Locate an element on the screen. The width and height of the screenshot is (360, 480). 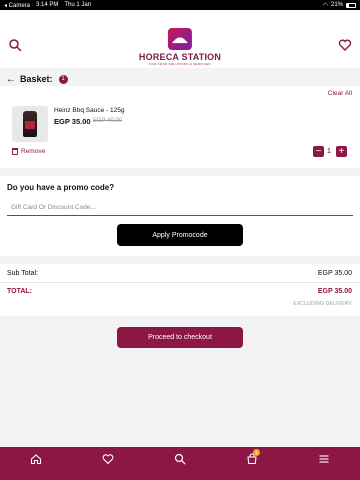
basket-title: Basket: is located at coordinates (36, 79).